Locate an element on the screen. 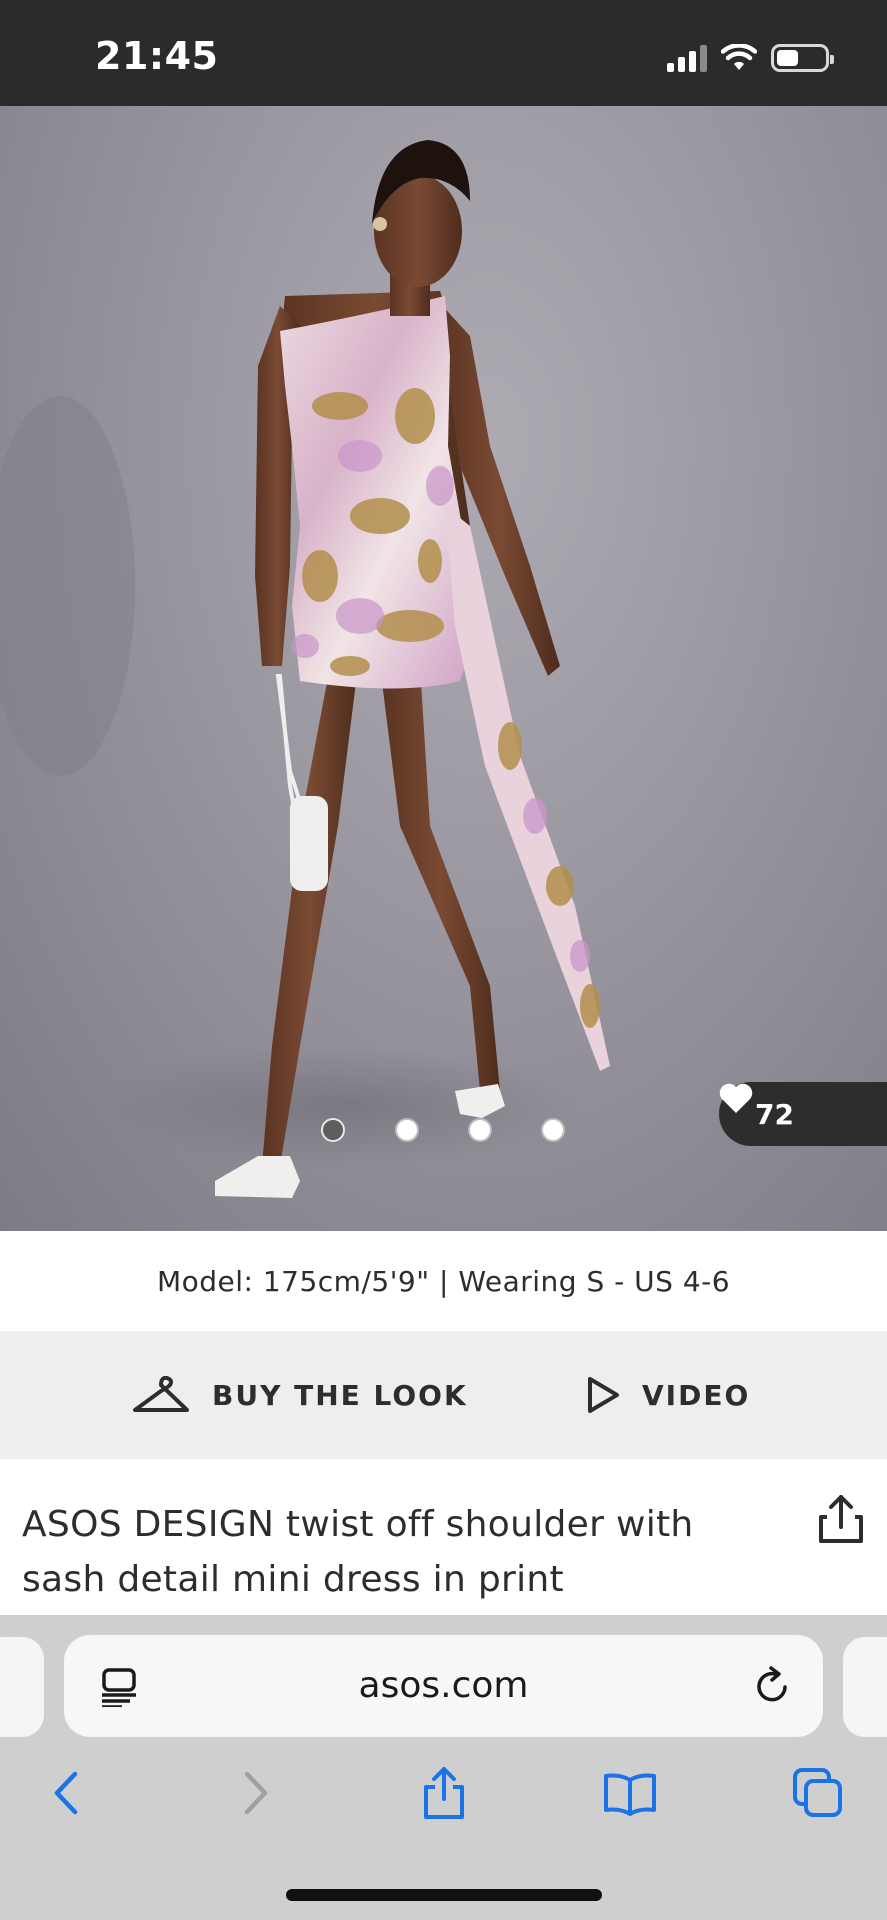 Image resolution: width=887 pixels, height=1920 pixels. share-product-icon is located at coordinates (841, 1519).